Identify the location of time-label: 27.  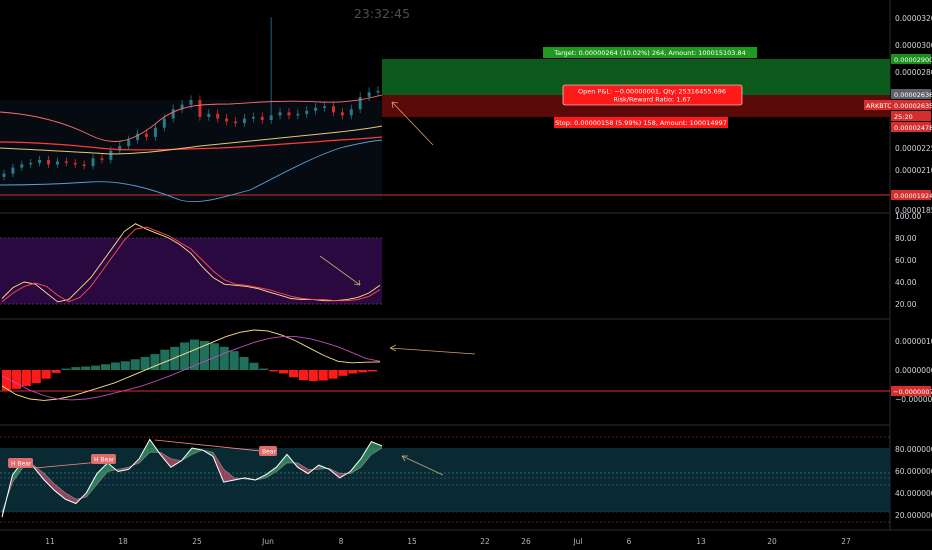
(846, 541).